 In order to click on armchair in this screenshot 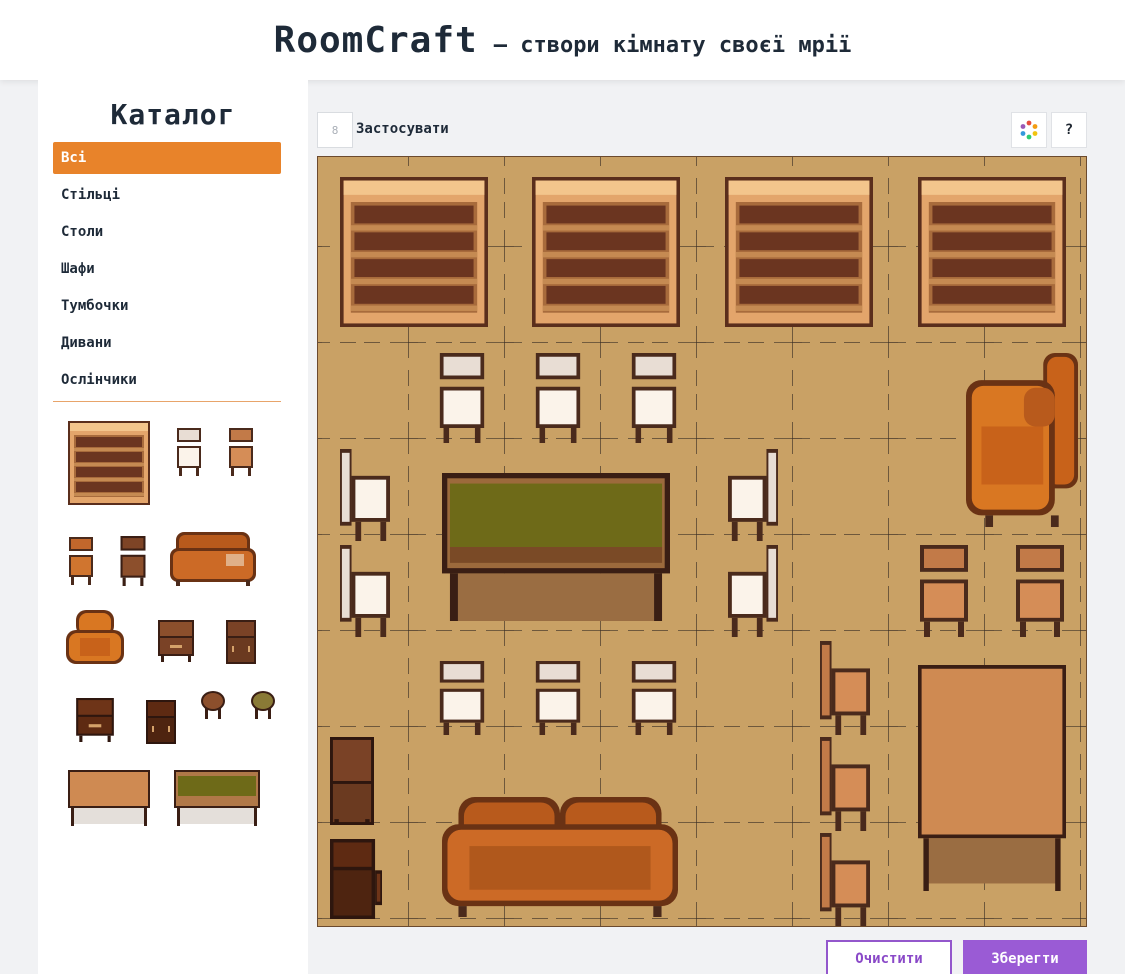, I will do `click(1022, 440)`.